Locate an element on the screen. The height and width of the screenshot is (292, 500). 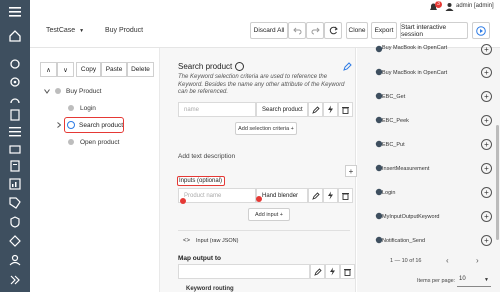
edit-input-button is located at coordinates (315, 195).